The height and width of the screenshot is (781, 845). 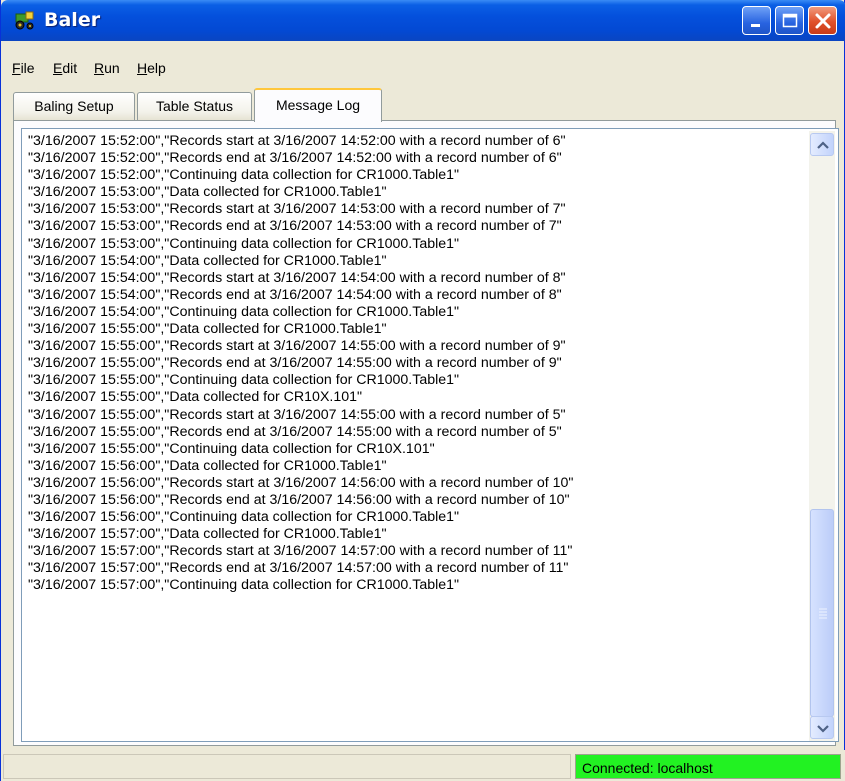 I want to click on tab-label: Table Status, so click(x=194, y=106).